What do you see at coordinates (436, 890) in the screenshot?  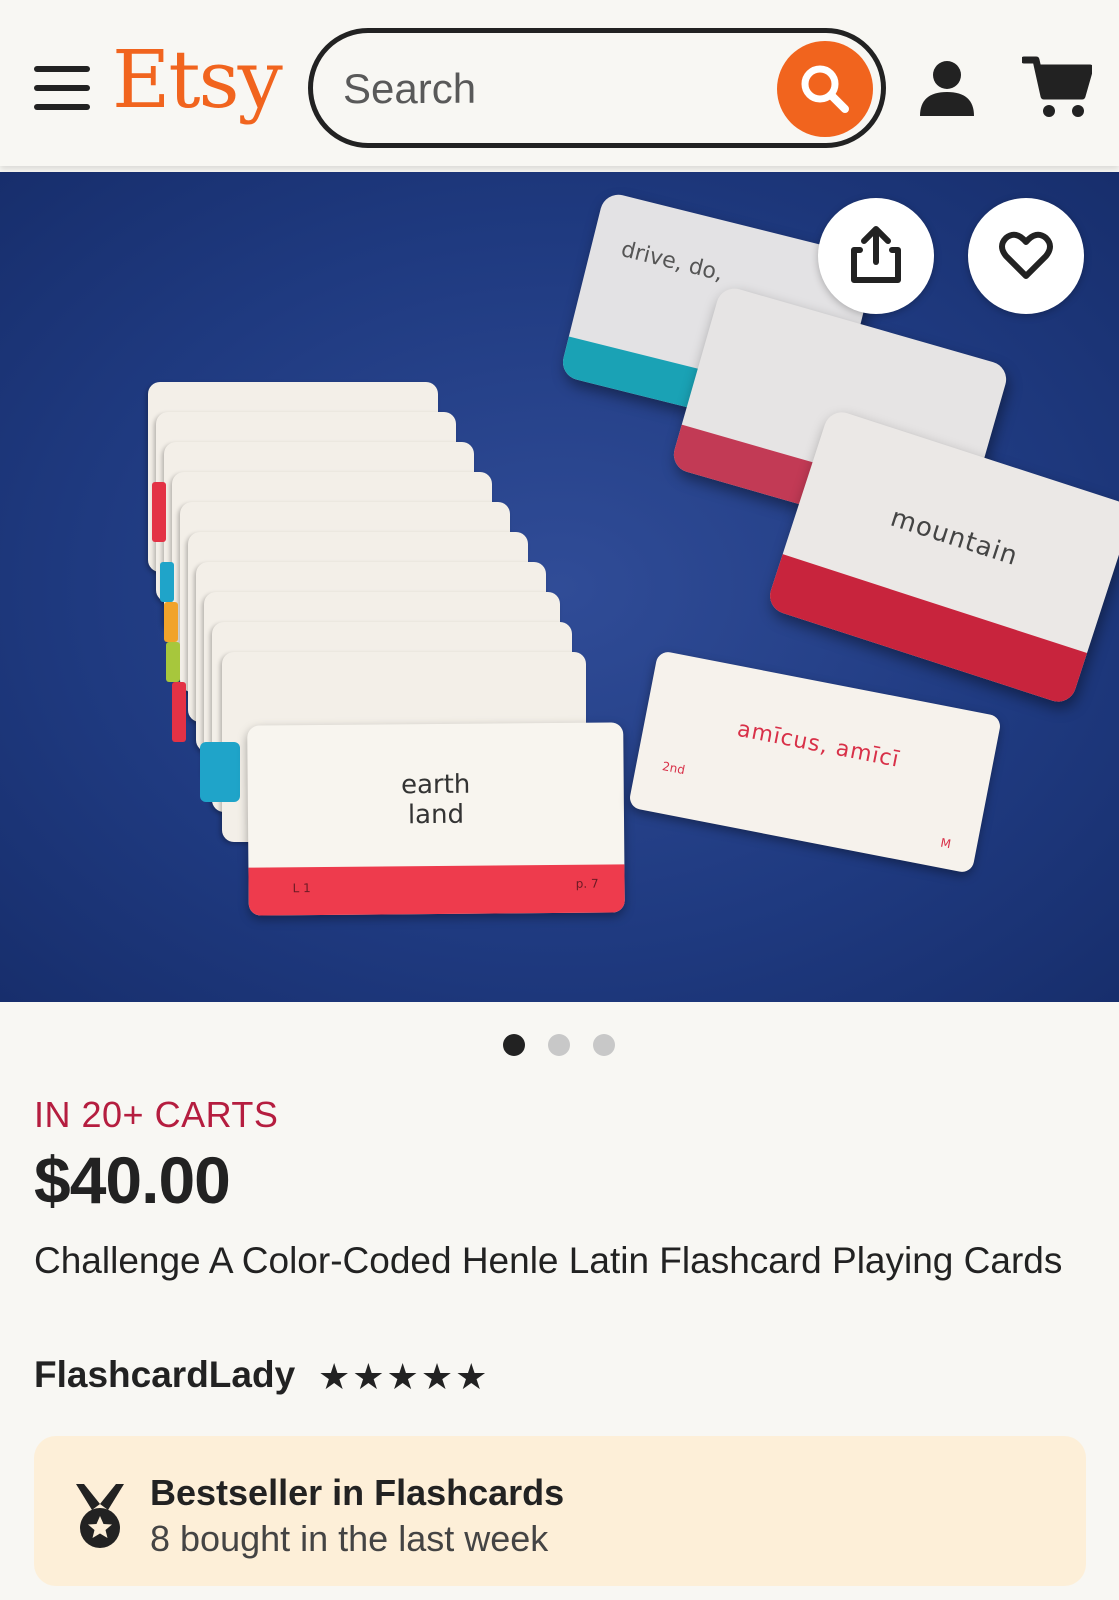 I see `card-band: L 1 p. 7` at bounding box center [436, 890].